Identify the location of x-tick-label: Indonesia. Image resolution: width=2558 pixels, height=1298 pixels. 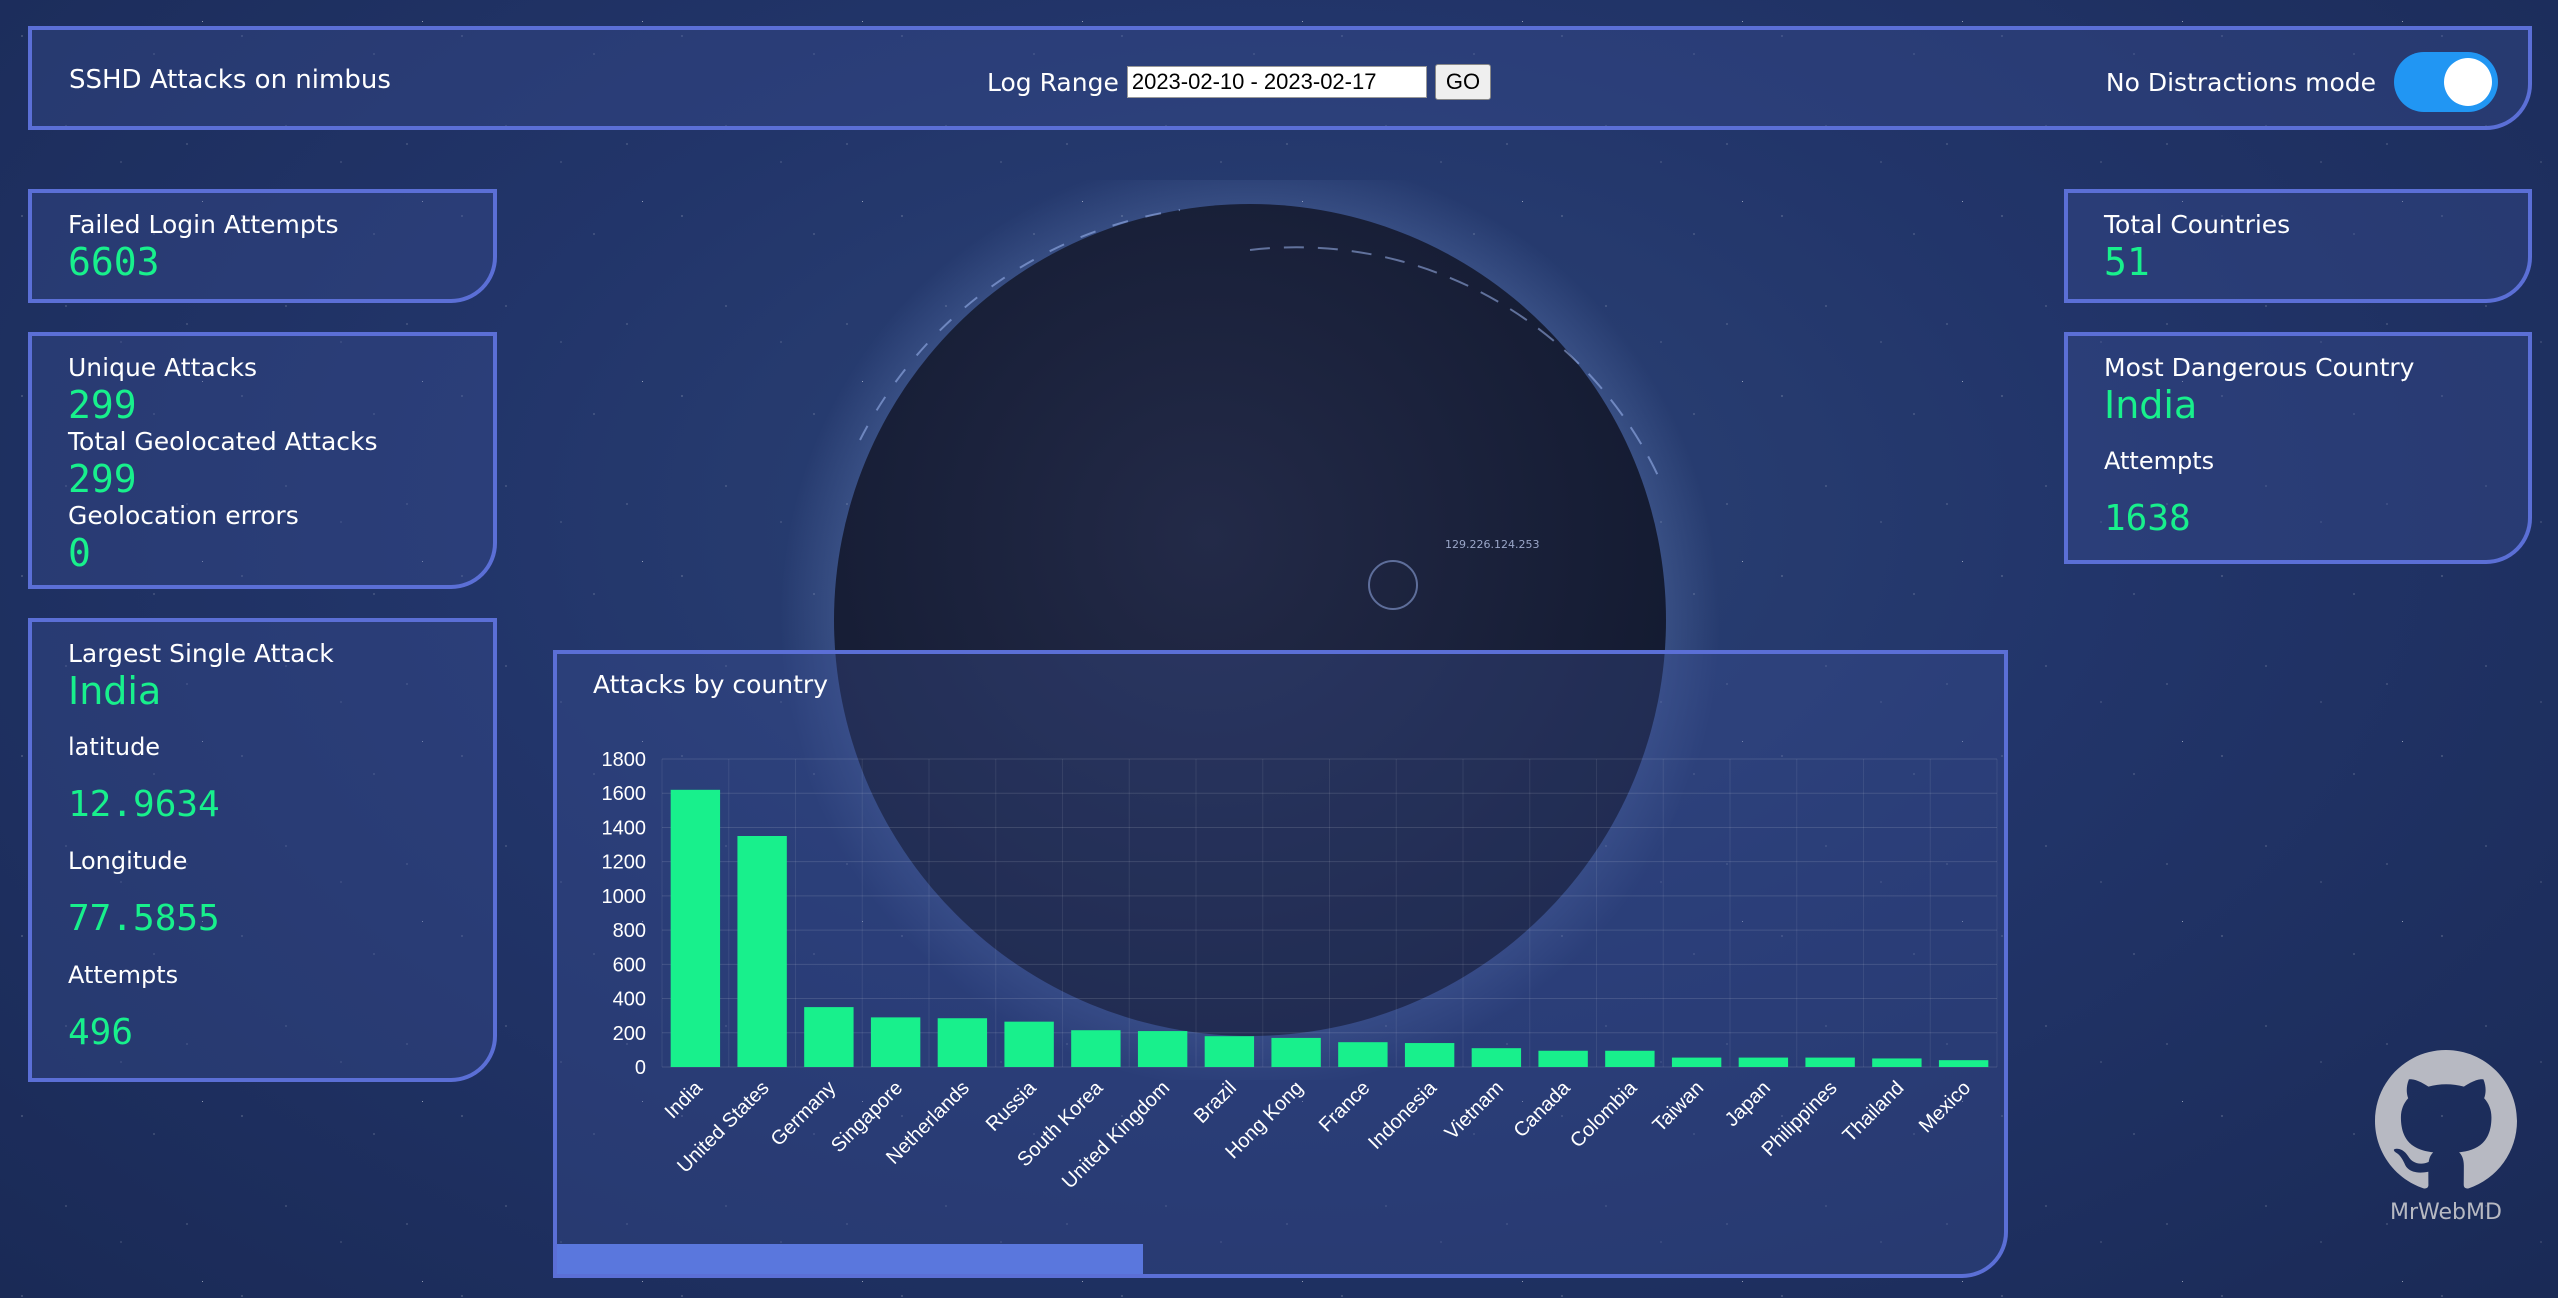
(1403, 1115).